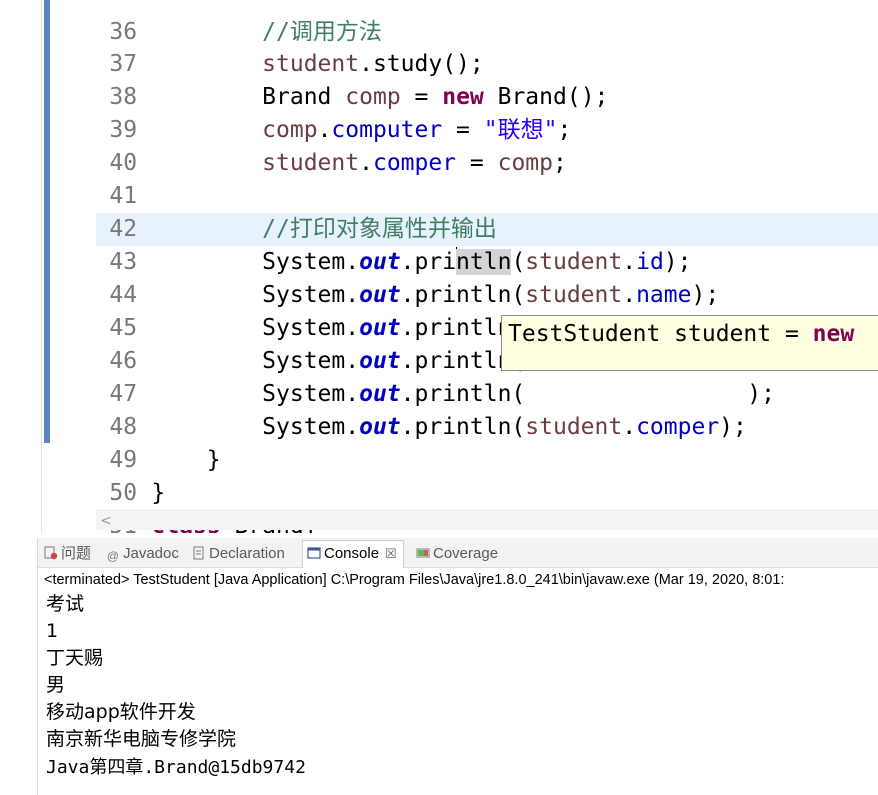  I want to click on tab-label: Coverage, so click(466, 553).